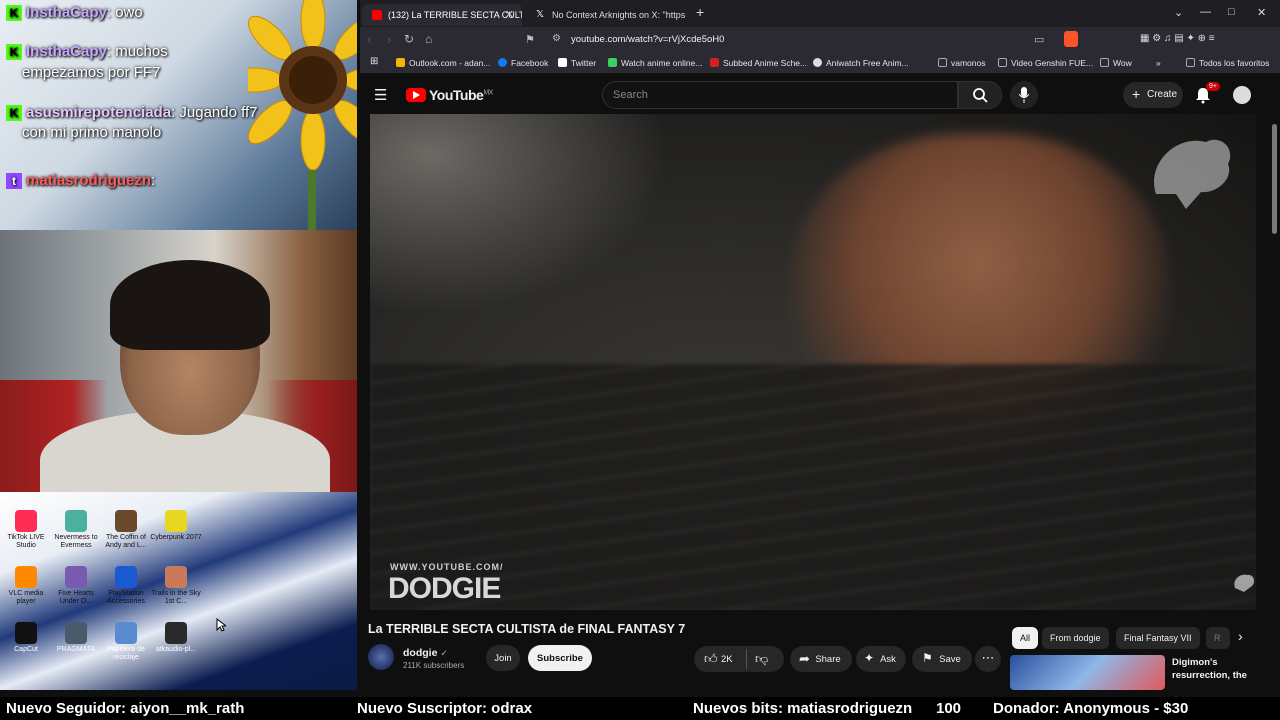  Describe the element at coordinates (176, 521) in the screenshot. I see `cyberpunk-icon` at that location.